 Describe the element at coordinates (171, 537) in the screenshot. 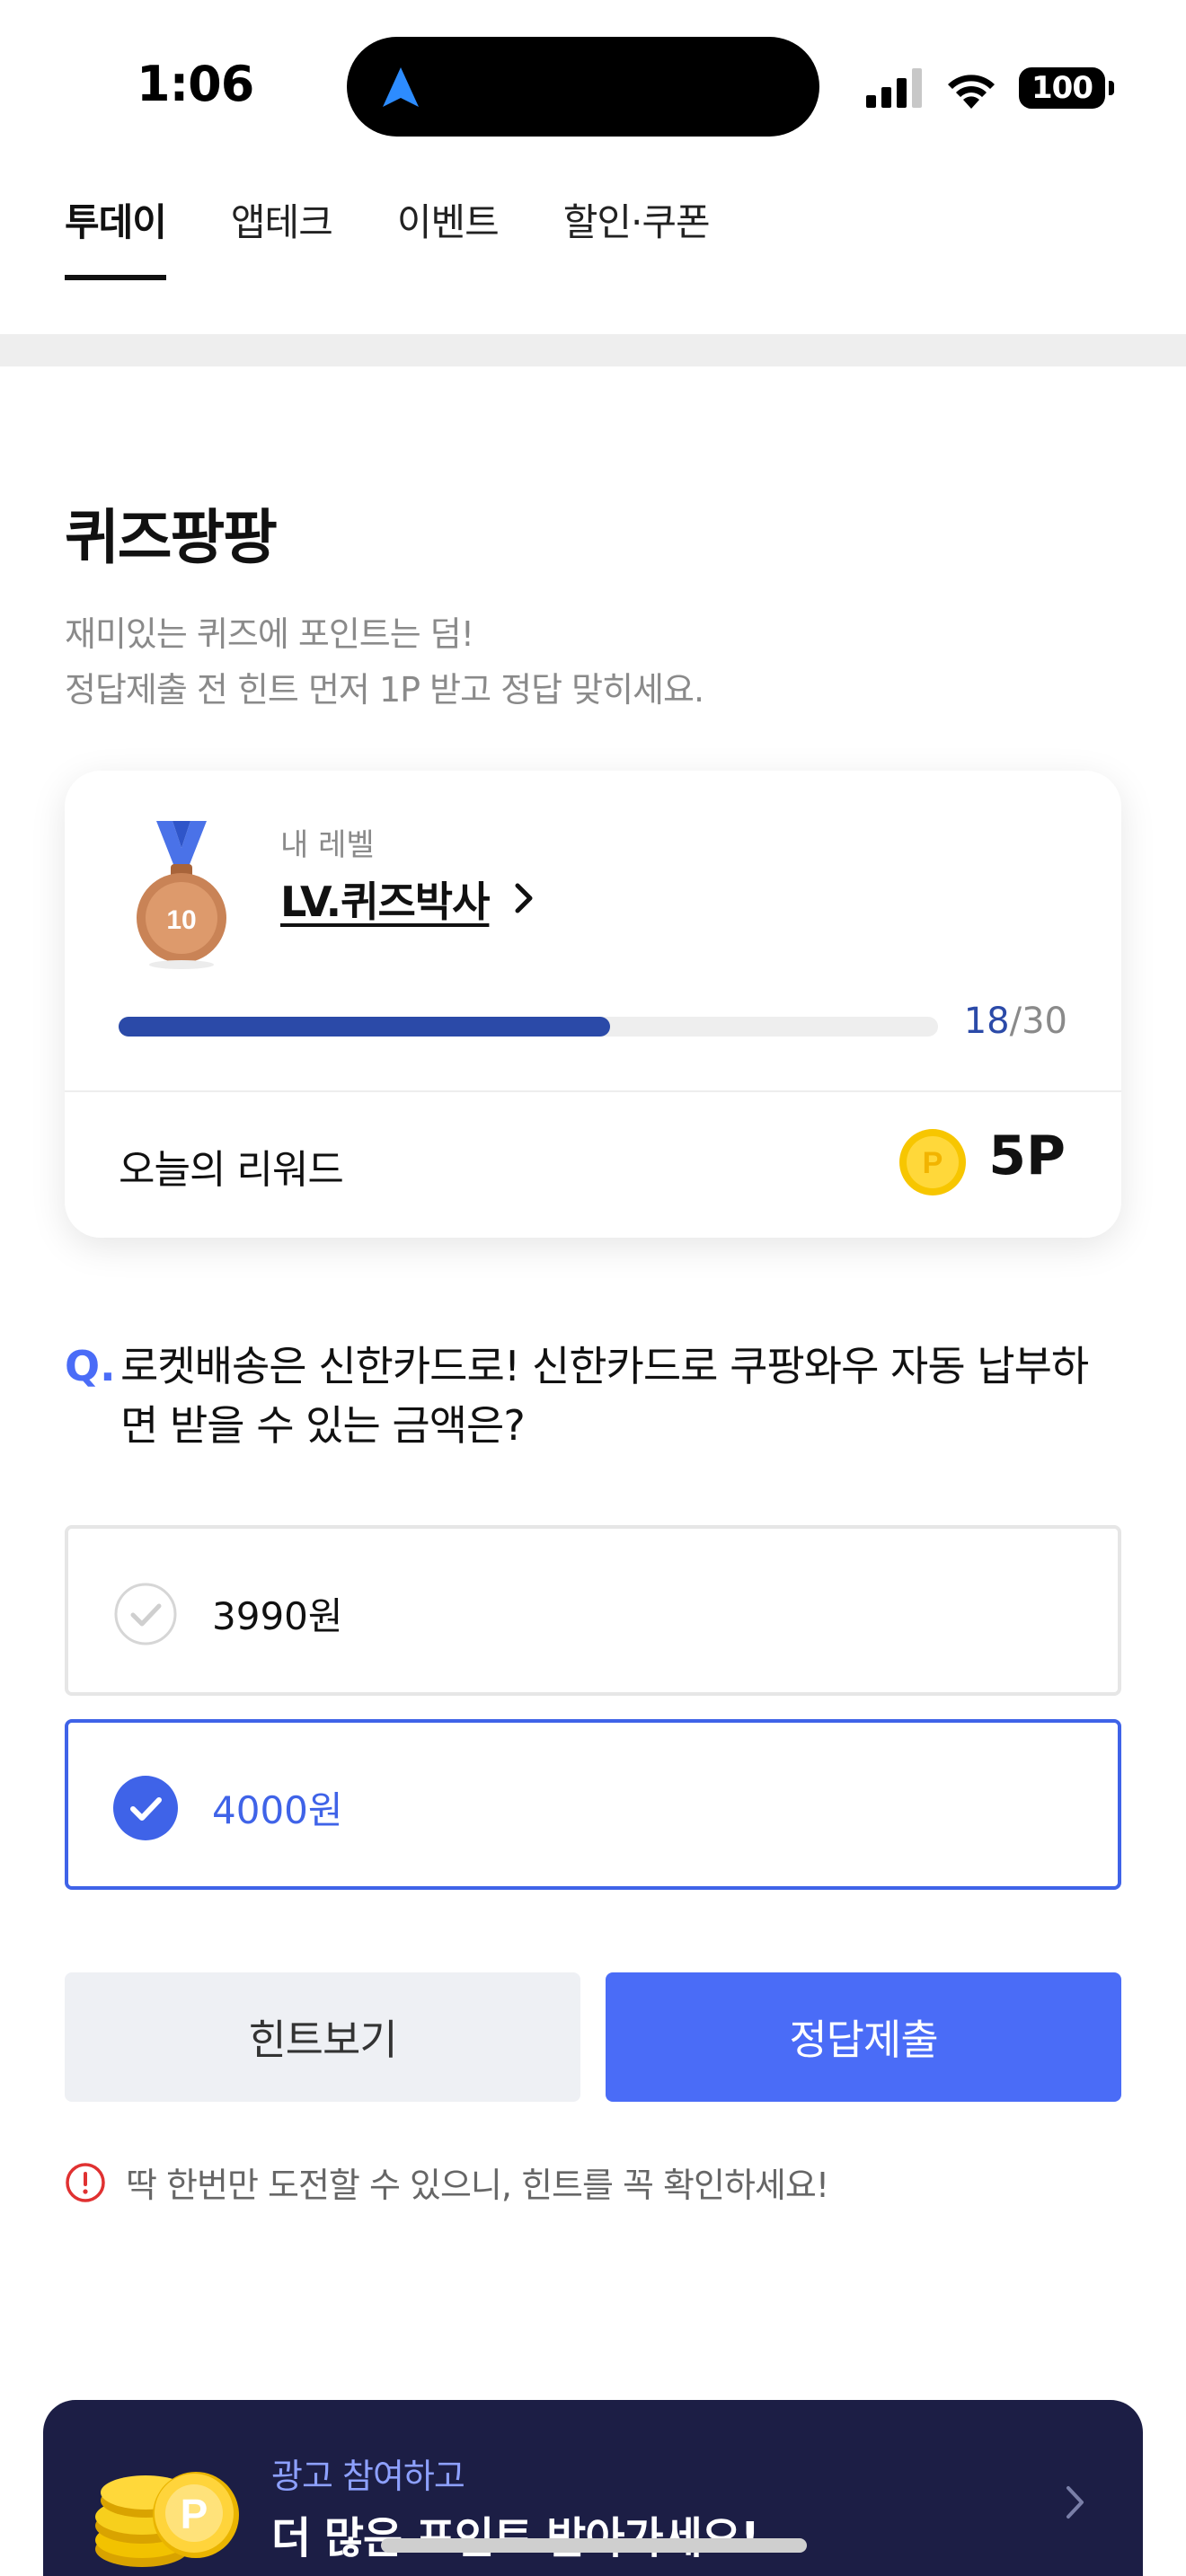

I see `page-title: 퀴즈팡팡` at that location.